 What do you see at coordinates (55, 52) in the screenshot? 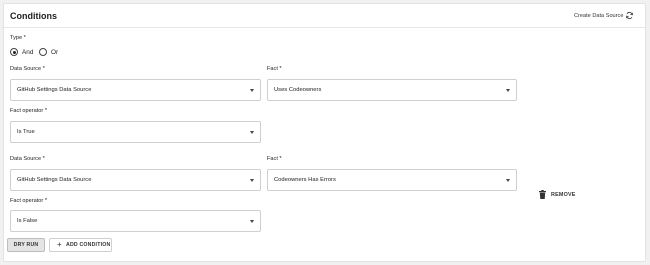
I see `radio-or-label: Or` at bounding box center [55, 52].